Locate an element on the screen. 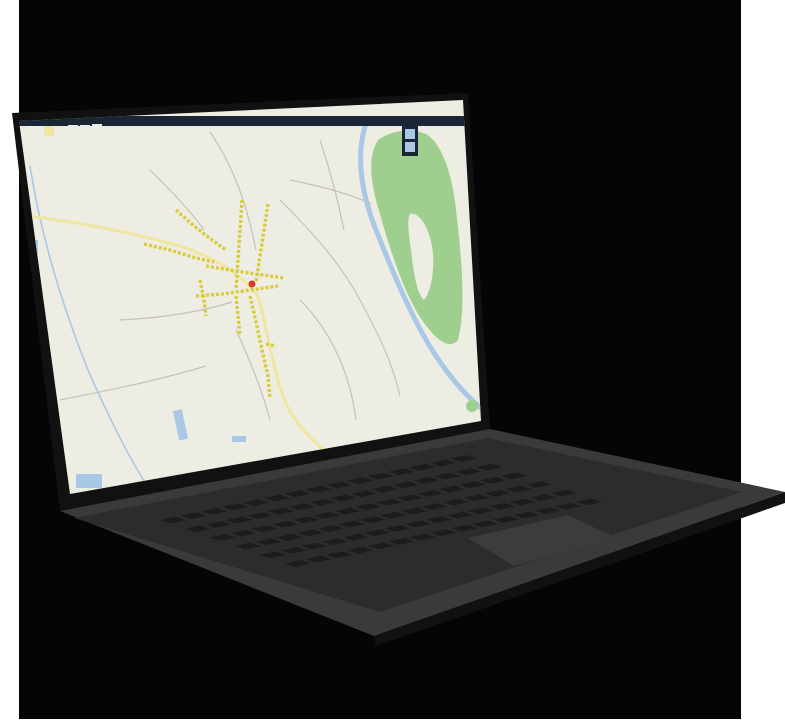  zoom-out-icon is located at coordinates (410, 147).